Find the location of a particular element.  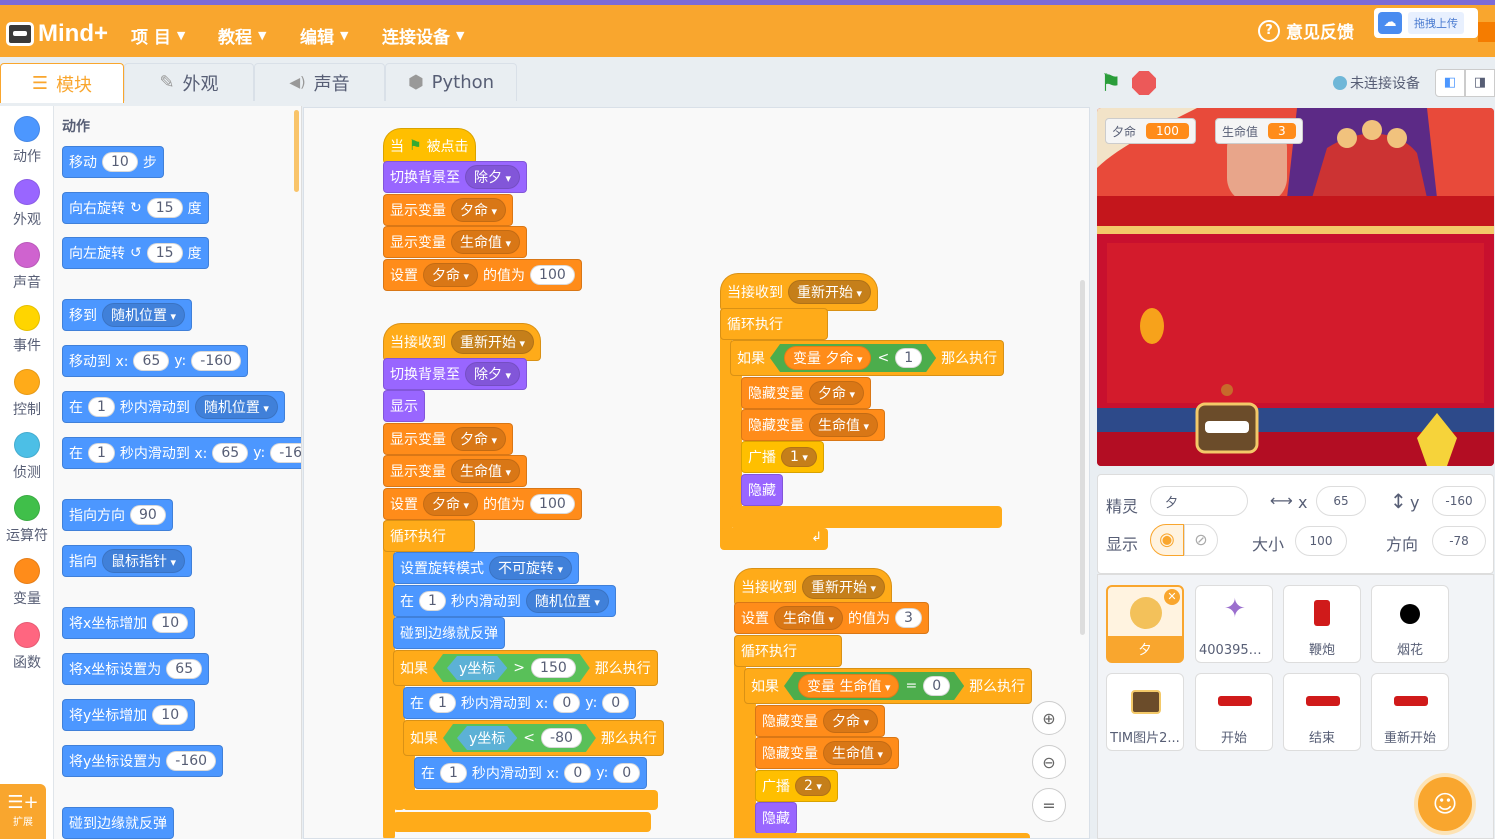

y-input: -160 is located at coordinates (1459, 501).